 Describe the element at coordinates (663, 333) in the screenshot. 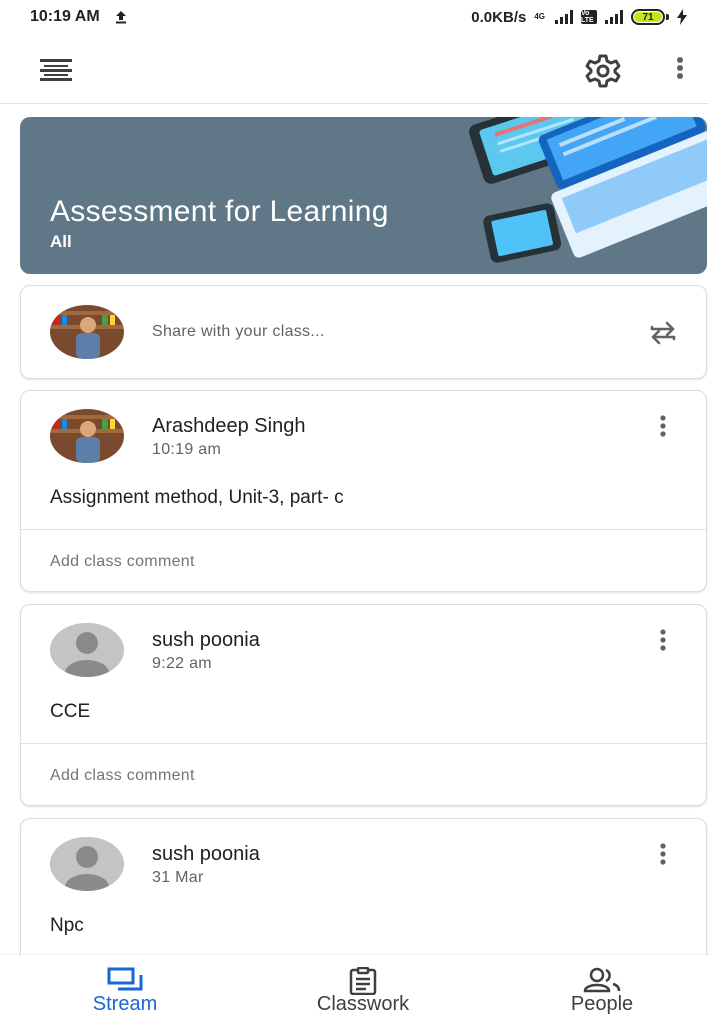

I see `repost-icon` at that location.